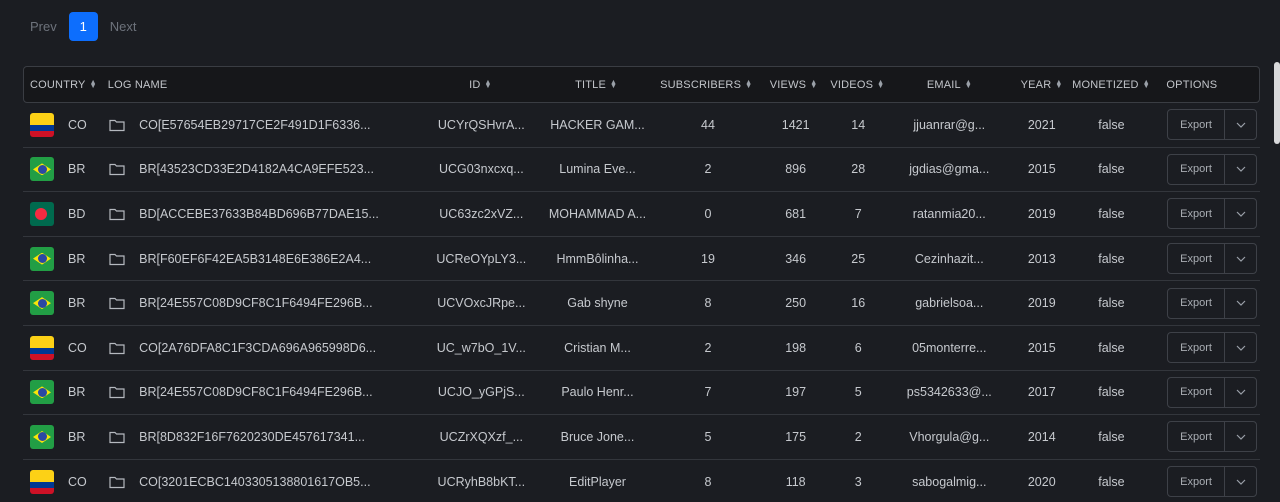  I want to click on export-button-group: Export, so click(1212, 169).